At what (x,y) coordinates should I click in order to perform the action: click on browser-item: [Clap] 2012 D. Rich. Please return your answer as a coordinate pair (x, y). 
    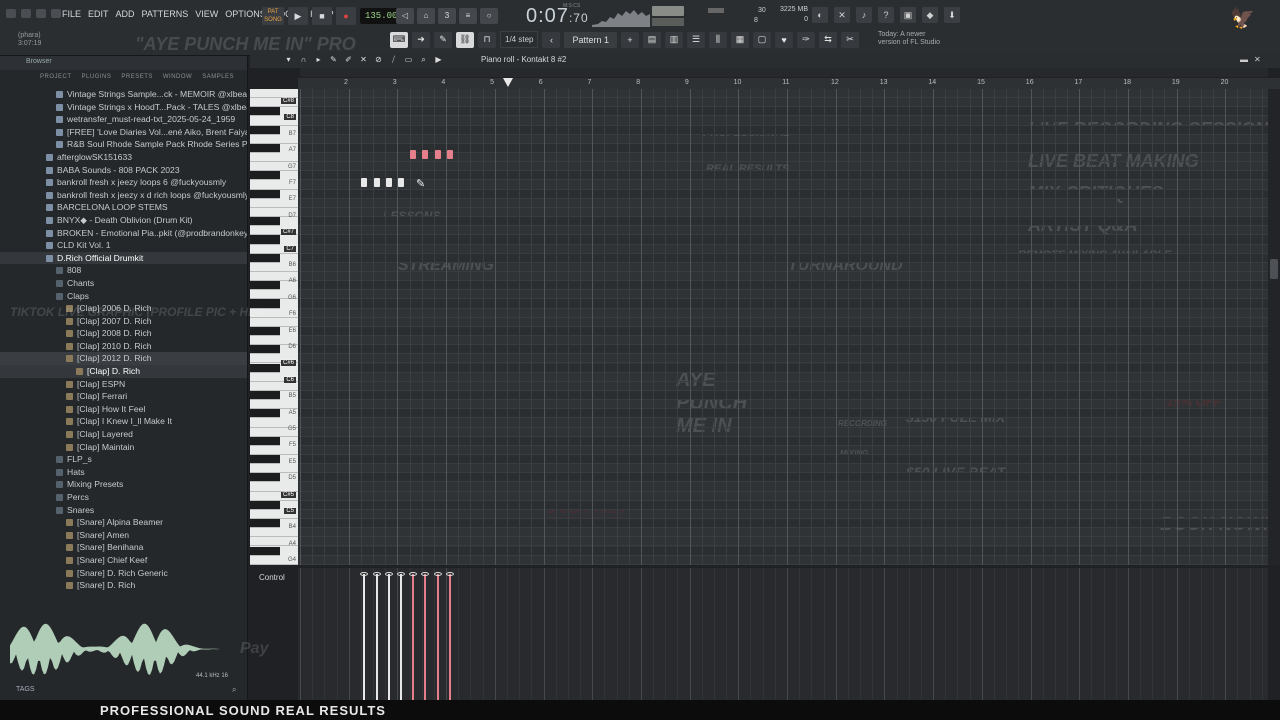
    Looking at the image, I should click on (123, 359).